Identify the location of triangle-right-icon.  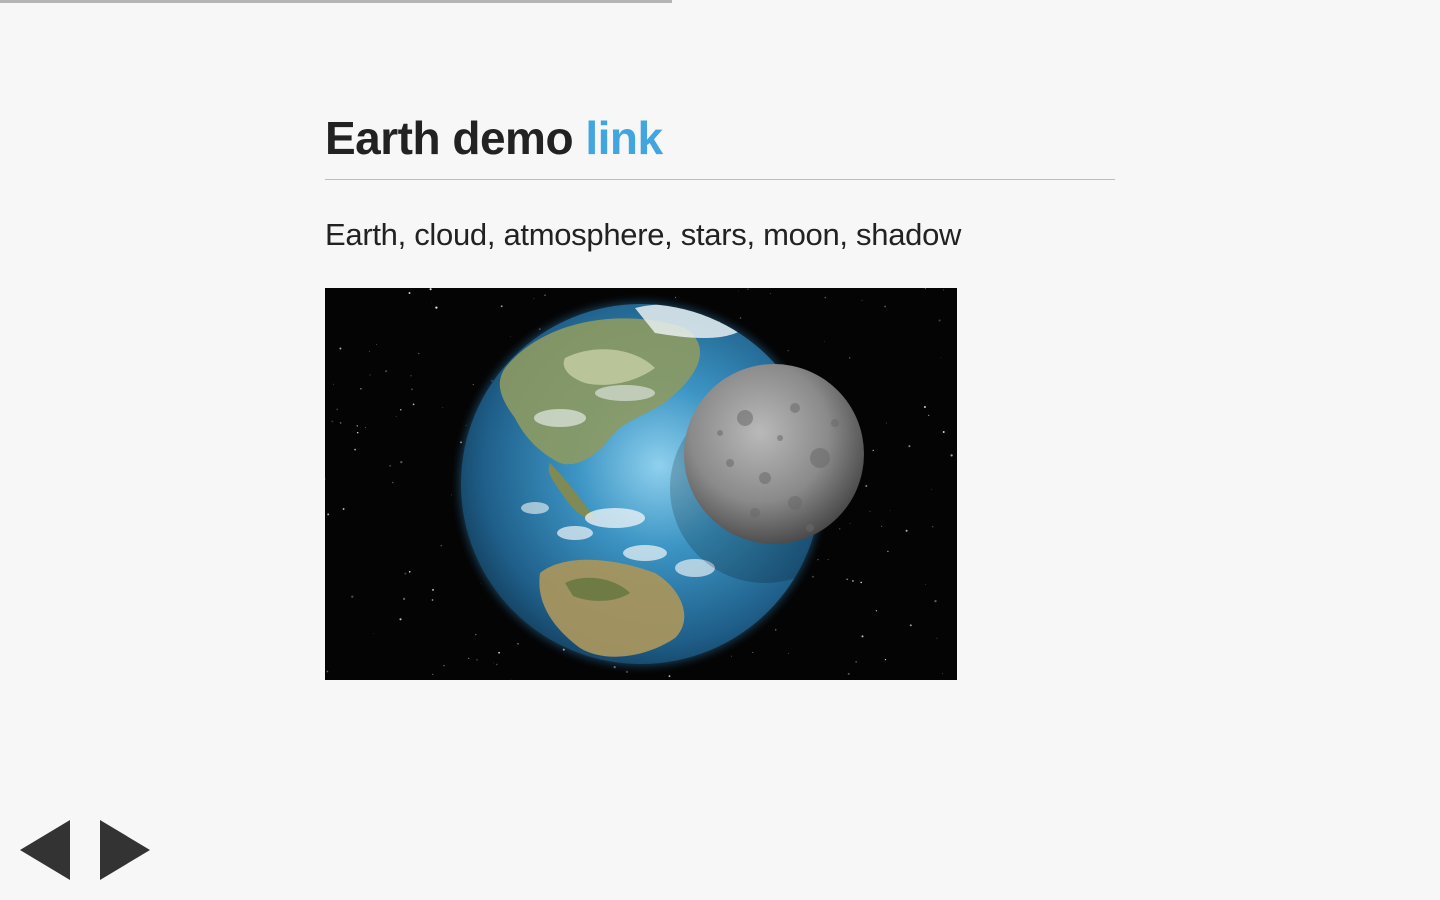
(125, 850).